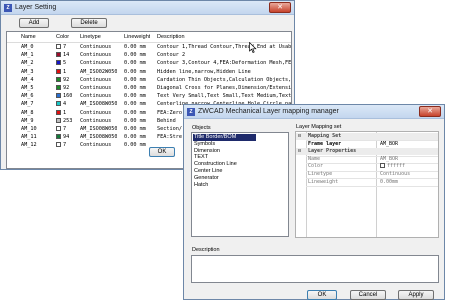  Describe the element at coordinates (27, 79) in the screenshot. I see `name-cell: AM_4` at that location.